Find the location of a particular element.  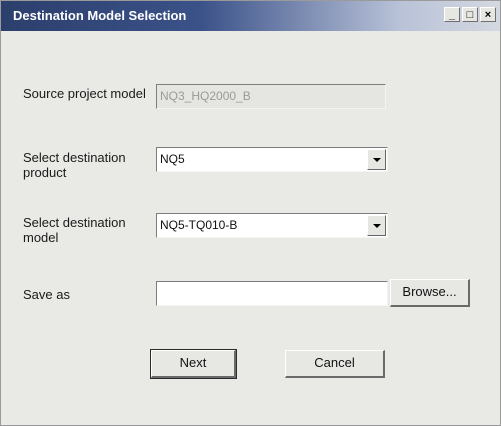

model-dropdown-button is located at coordinates (376, 225).